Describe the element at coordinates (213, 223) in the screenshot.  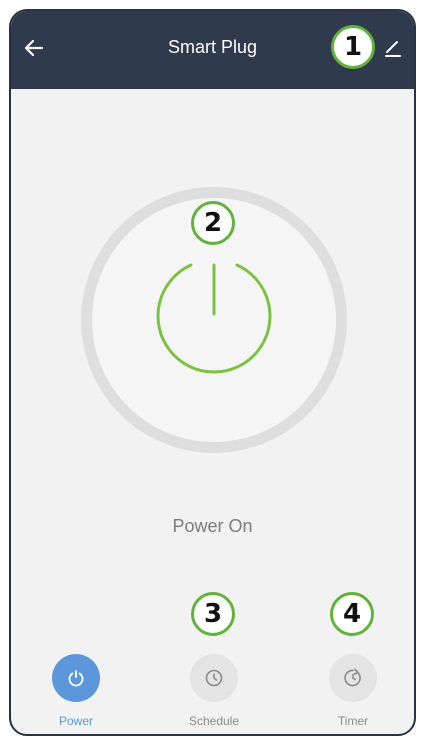
I see `callout-badge-2: 2` at that location.